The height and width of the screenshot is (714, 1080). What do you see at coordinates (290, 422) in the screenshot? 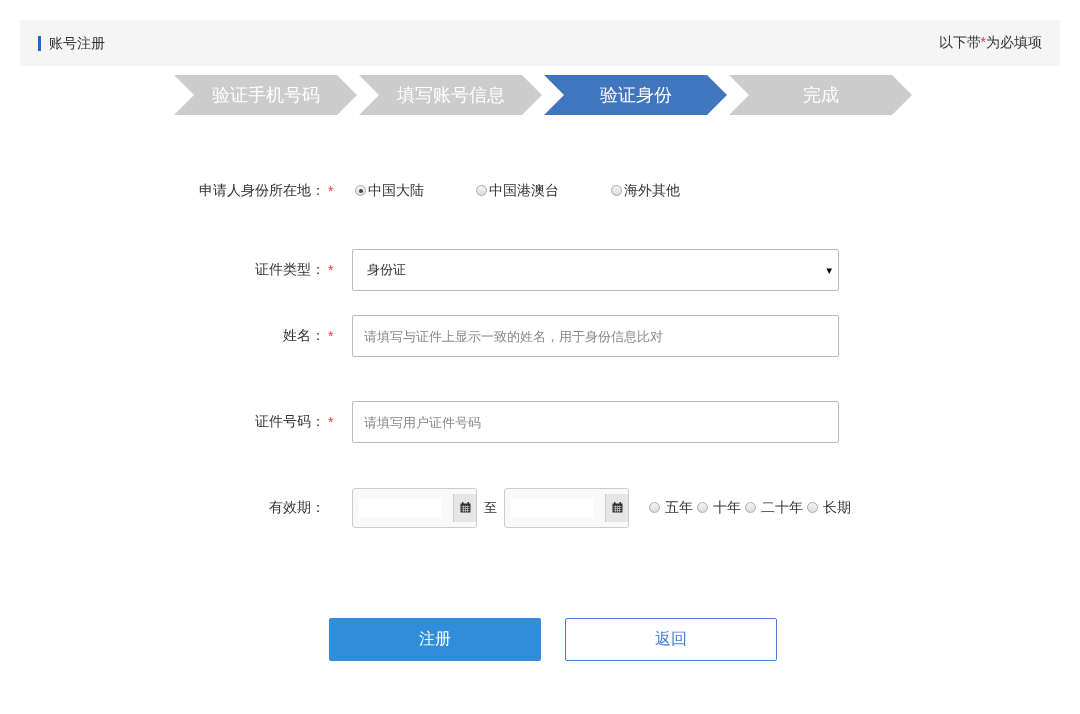
I see `field-label: 证件号码：` at bounding box center [290, 422].